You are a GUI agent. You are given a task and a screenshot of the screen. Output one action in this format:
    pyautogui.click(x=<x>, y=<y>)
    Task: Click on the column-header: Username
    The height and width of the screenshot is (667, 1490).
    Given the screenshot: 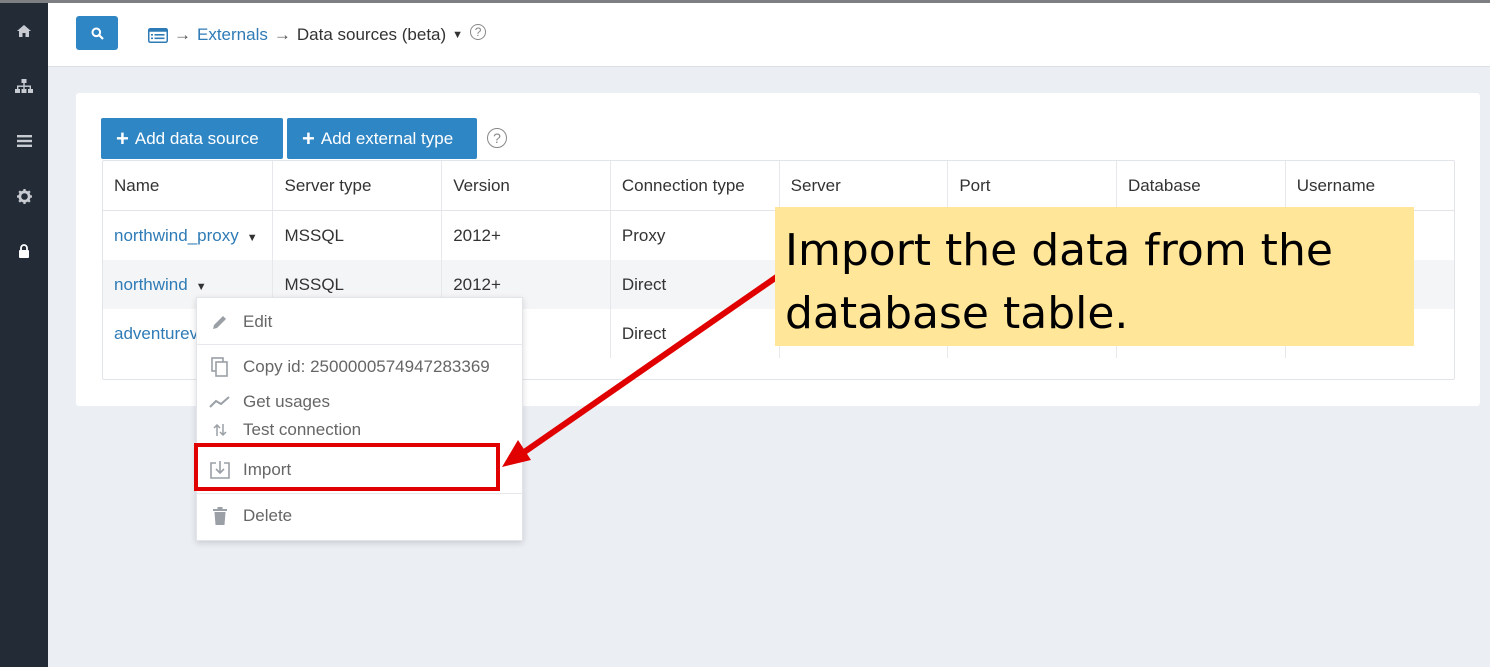 What is the action you would take?
    pyautogui.click(x=1369, y=186)
    